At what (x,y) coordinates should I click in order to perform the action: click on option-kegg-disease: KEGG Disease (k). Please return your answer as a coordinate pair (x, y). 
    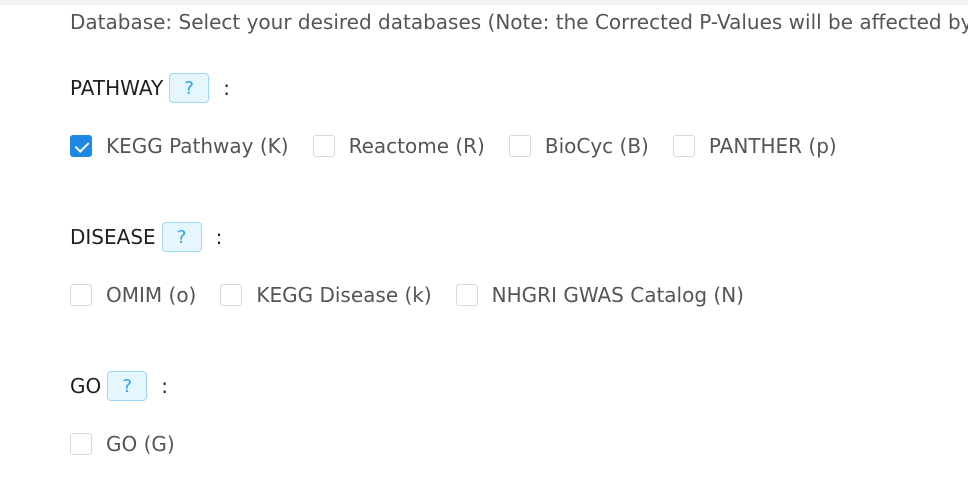
    Looking at the image, I should click on (326, 295).